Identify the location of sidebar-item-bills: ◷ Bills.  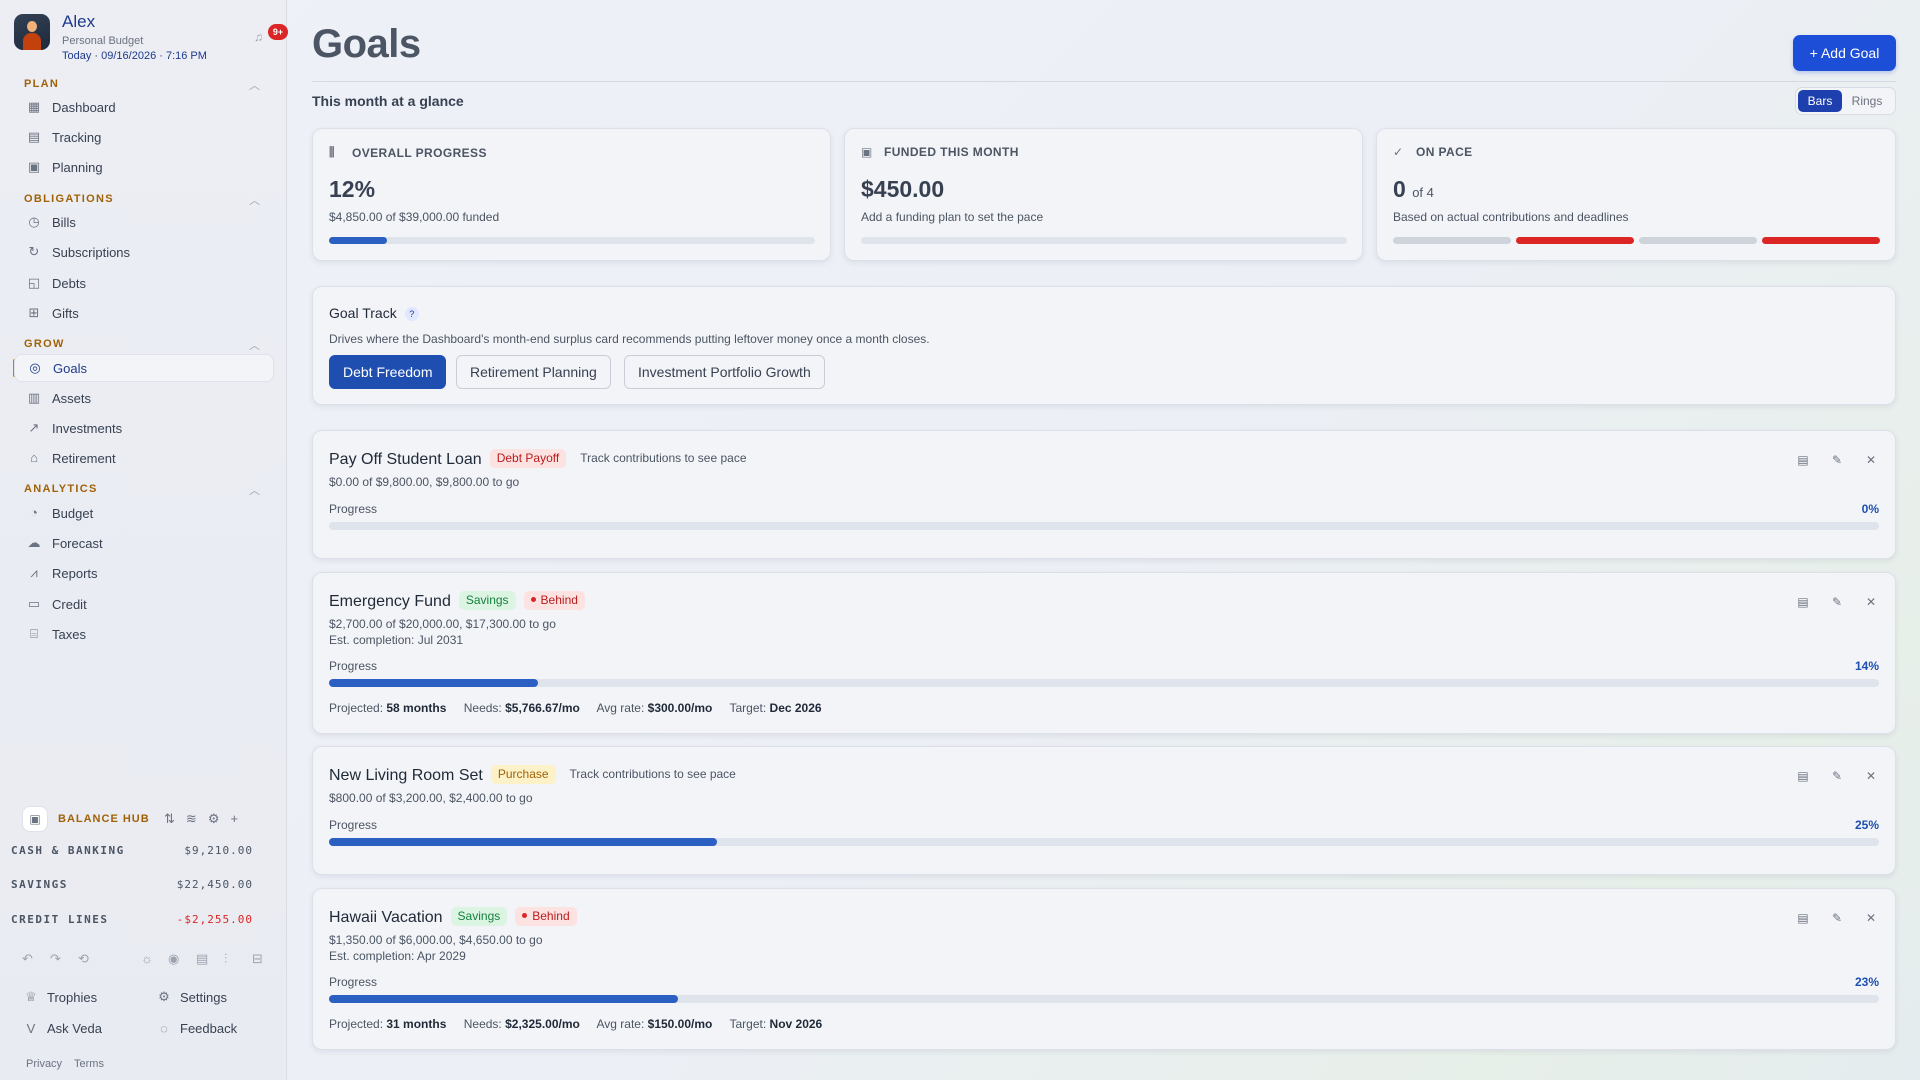
(144, 222).